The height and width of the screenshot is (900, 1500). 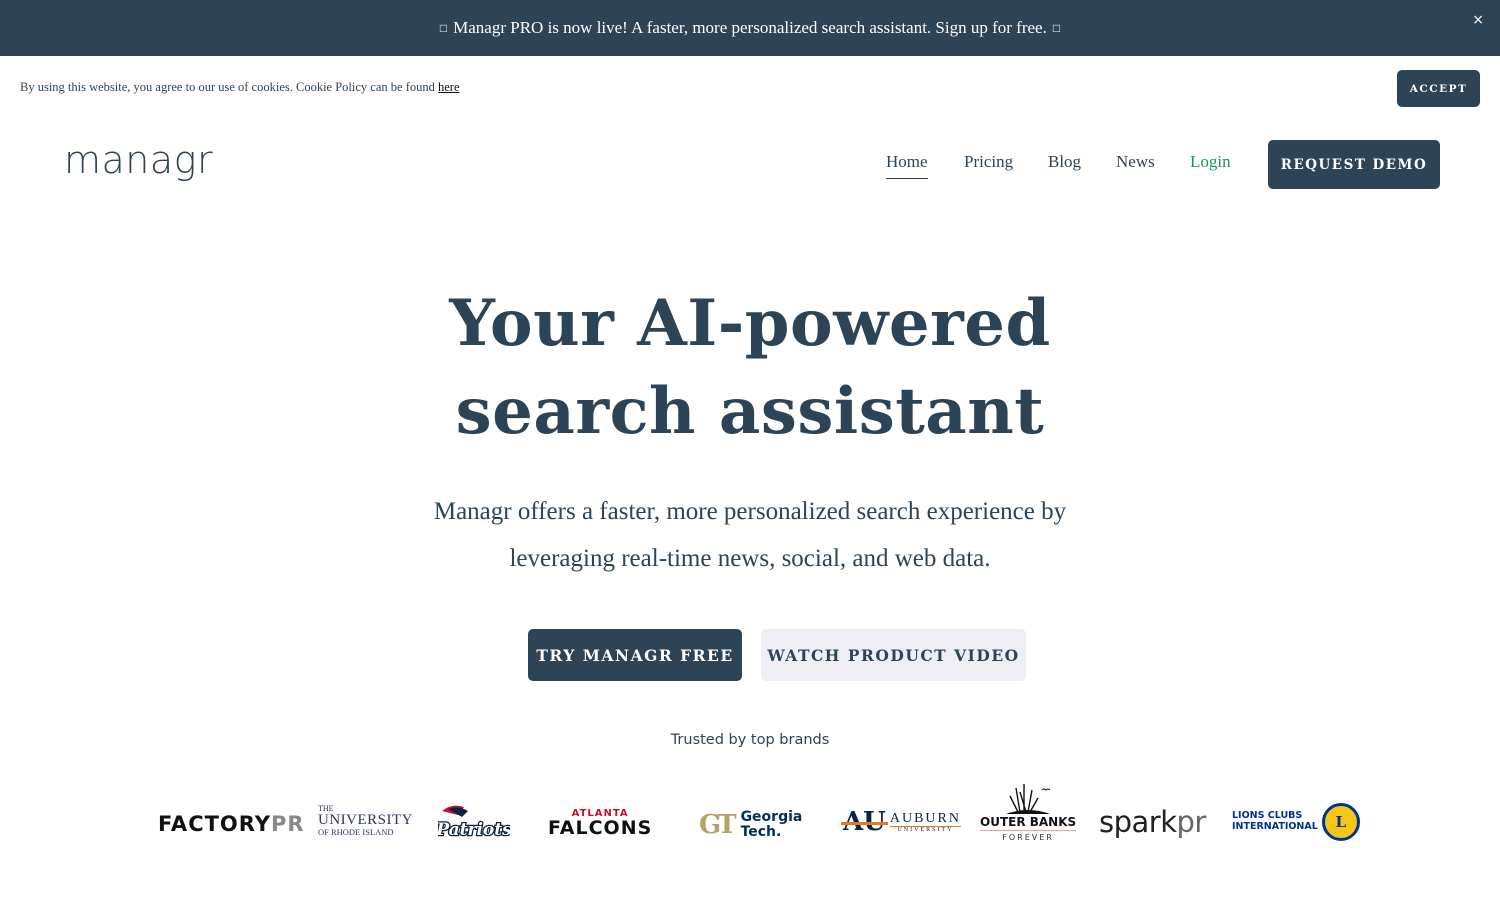 I want to click on lions-emblem-icon: L, so click(x=1340, y=822).